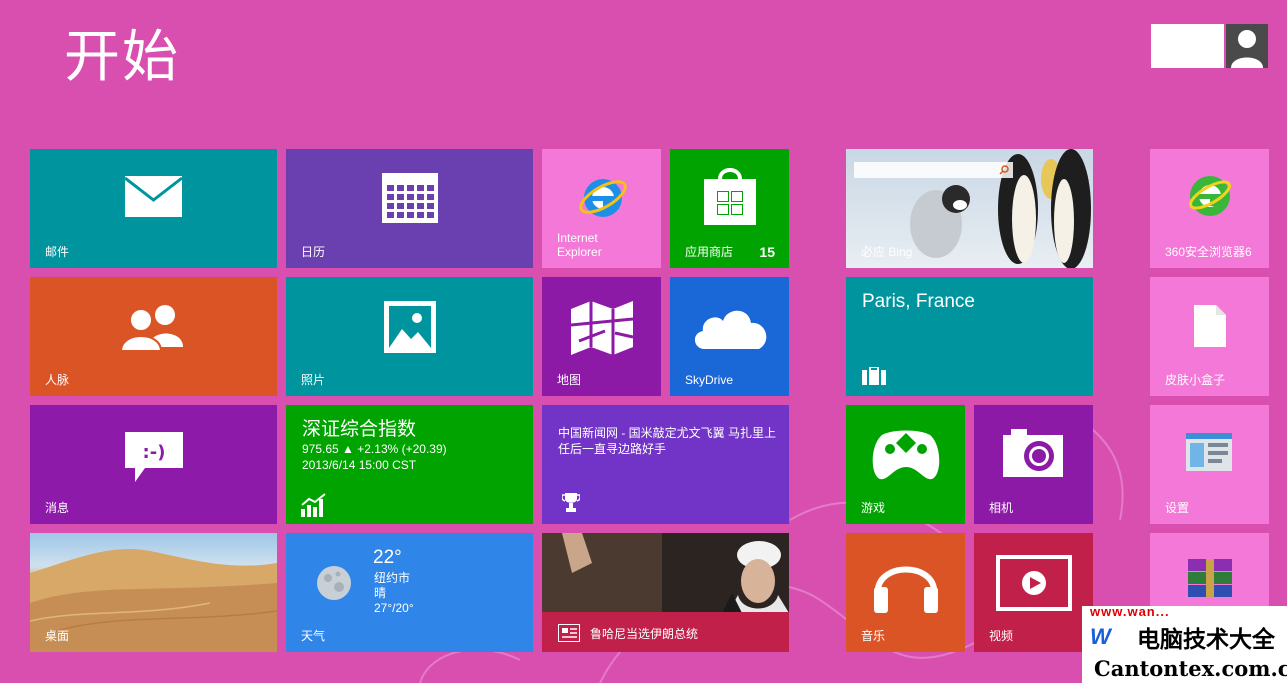 The image size is (1287, 683). I want to click on watermark-banner: www.wan... W 电脑技术大全 Cantontex.com.cn, so click(1184, 643).